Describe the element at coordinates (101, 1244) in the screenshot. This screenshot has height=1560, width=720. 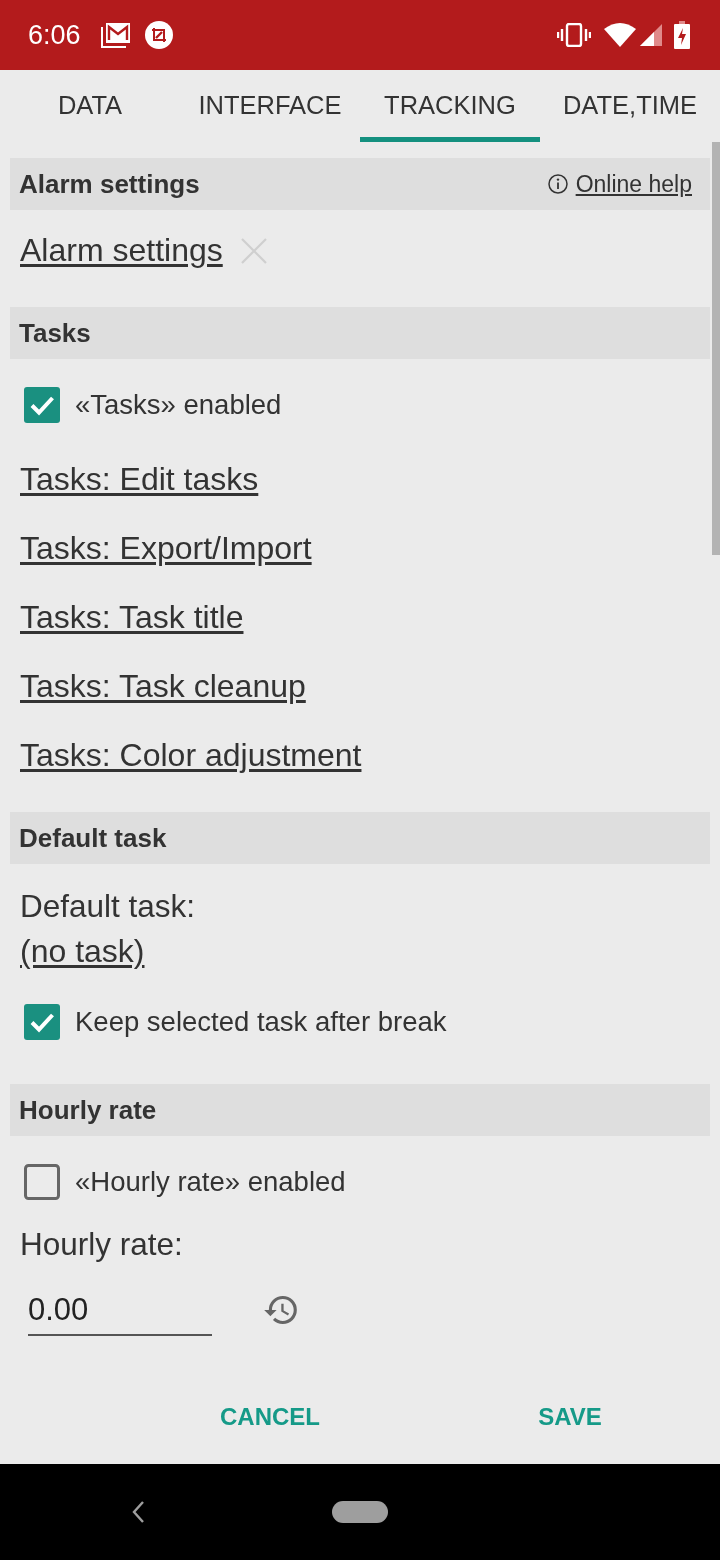
I see `field-label: Hourly rate:` at that location.